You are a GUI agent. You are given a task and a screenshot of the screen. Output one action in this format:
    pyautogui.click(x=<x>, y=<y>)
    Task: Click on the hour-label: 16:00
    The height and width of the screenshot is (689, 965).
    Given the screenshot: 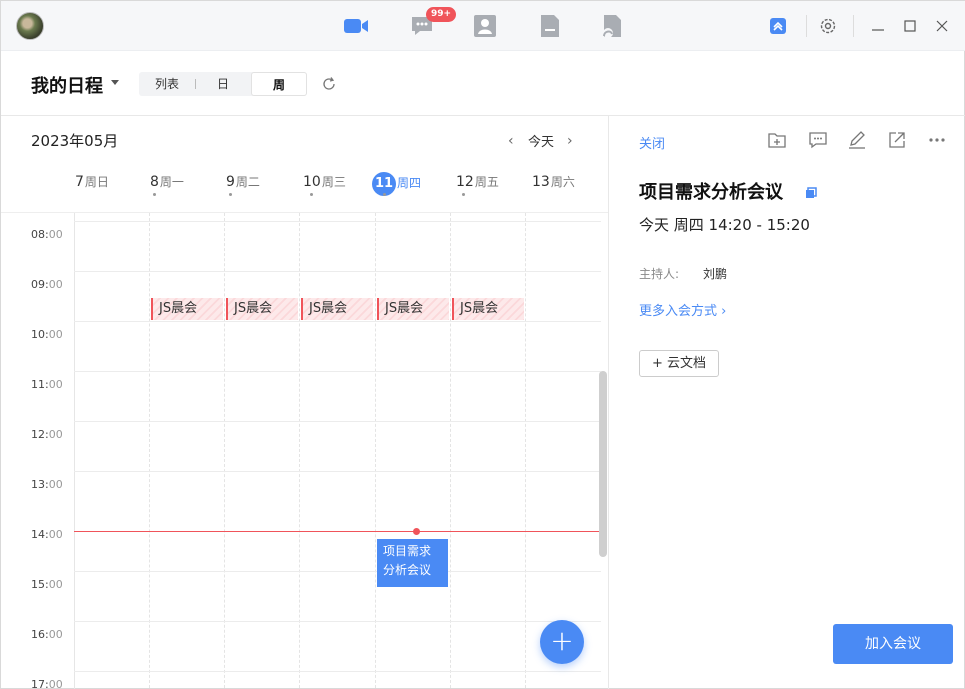 What is the action you would take?
    pyautogui.click(x=47, y=634)
    